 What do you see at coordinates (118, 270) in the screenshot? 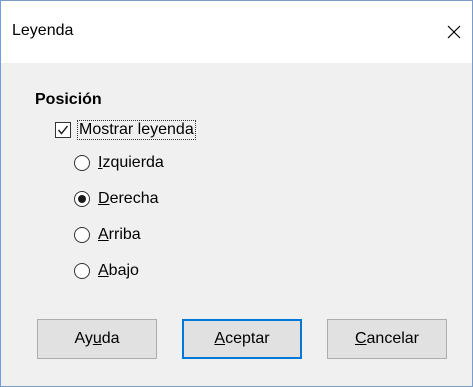
I see `radio-bottom-label: Abajo` at bounding box center [118, 270].